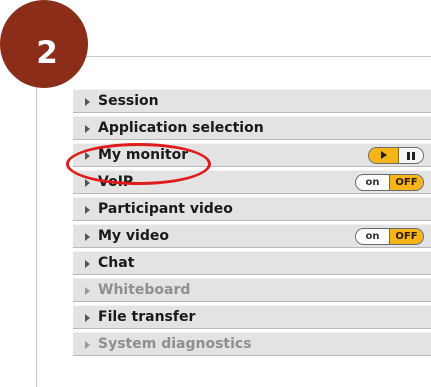 The width and height of the screenshot is (431, 387). Describe the element at coordinates (252, 236) in the screenshot. I see `panel-my-video: My video on OFF` at that location.